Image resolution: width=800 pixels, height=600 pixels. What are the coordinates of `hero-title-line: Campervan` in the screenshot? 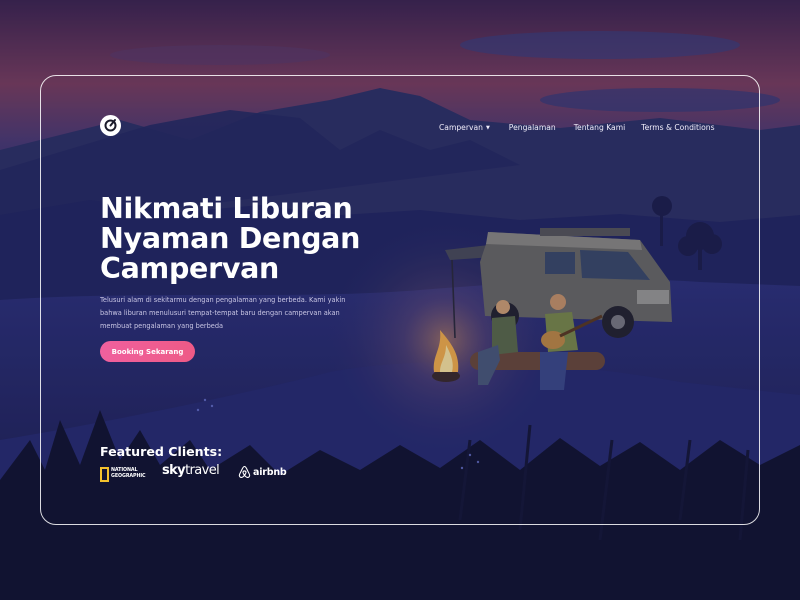 It's located at (190, 268).